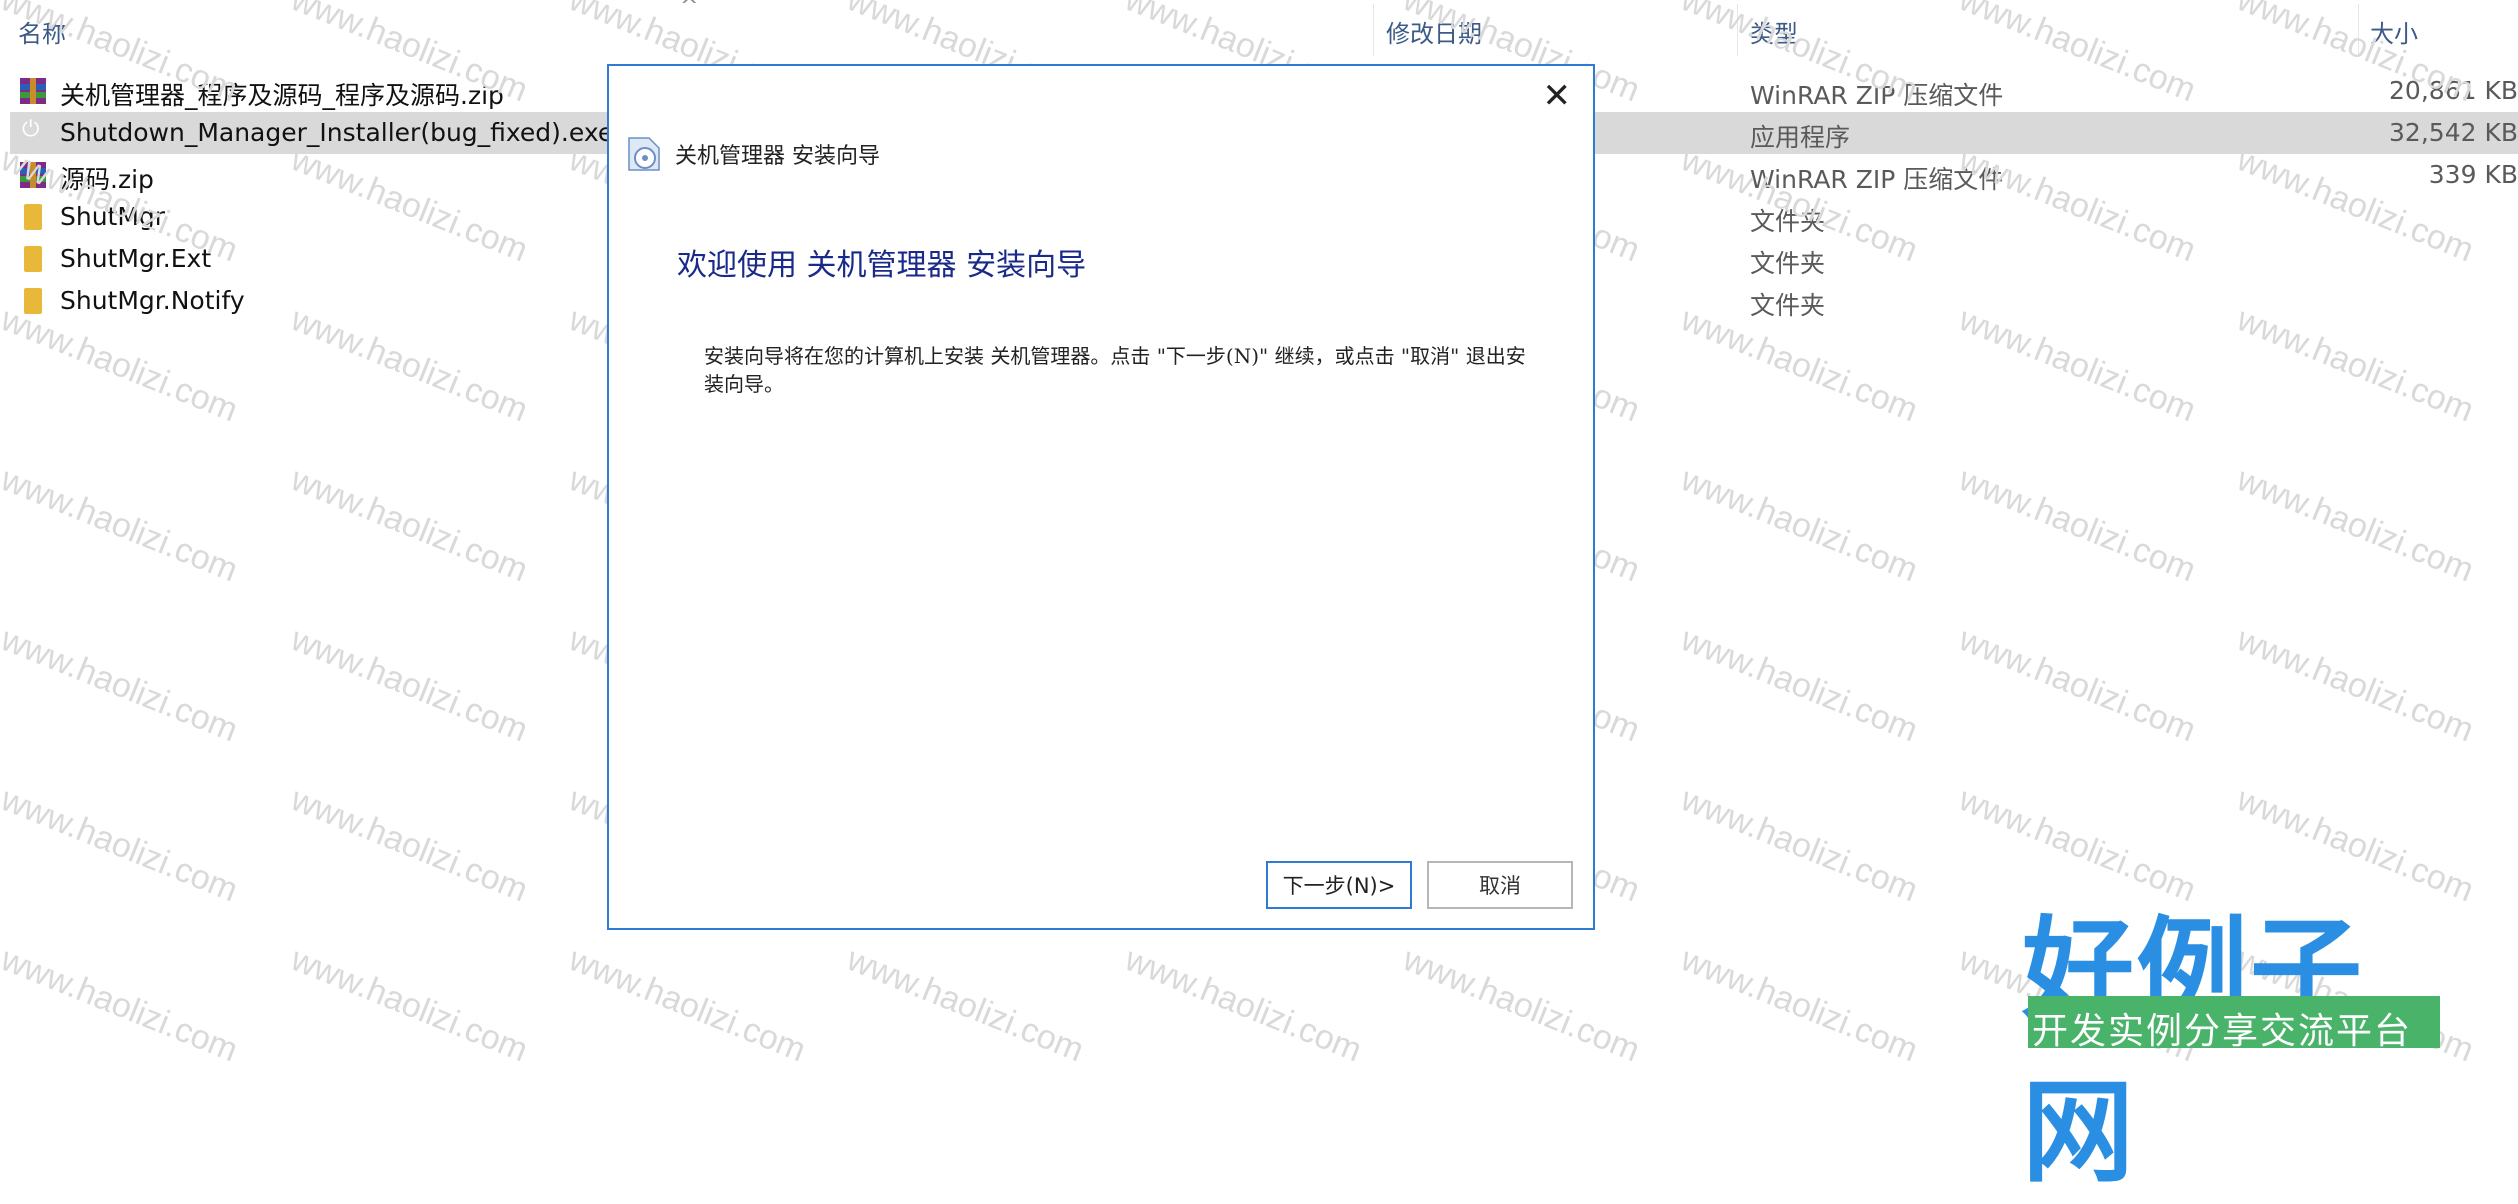 This screenshot has width=2518, height=1204. Describe the element at coordinates (1339, 885) in the screenshot. I see `next-button: 下一步(N)>` at that location.